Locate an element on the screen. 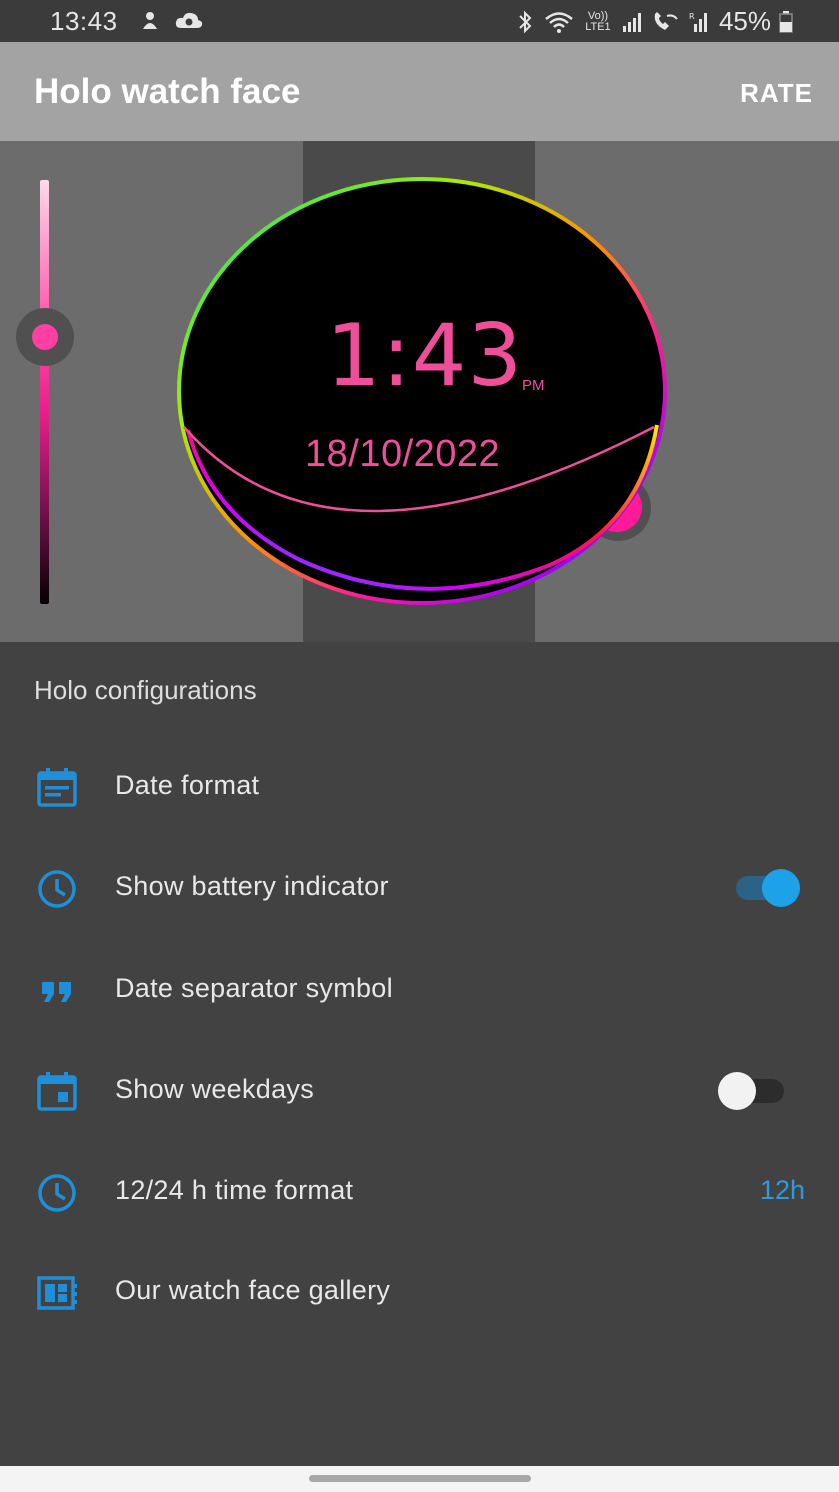 This screenshot has height=1492, width=839. setting-label: Our watch face gallery is located at coordinates (253, 1290).